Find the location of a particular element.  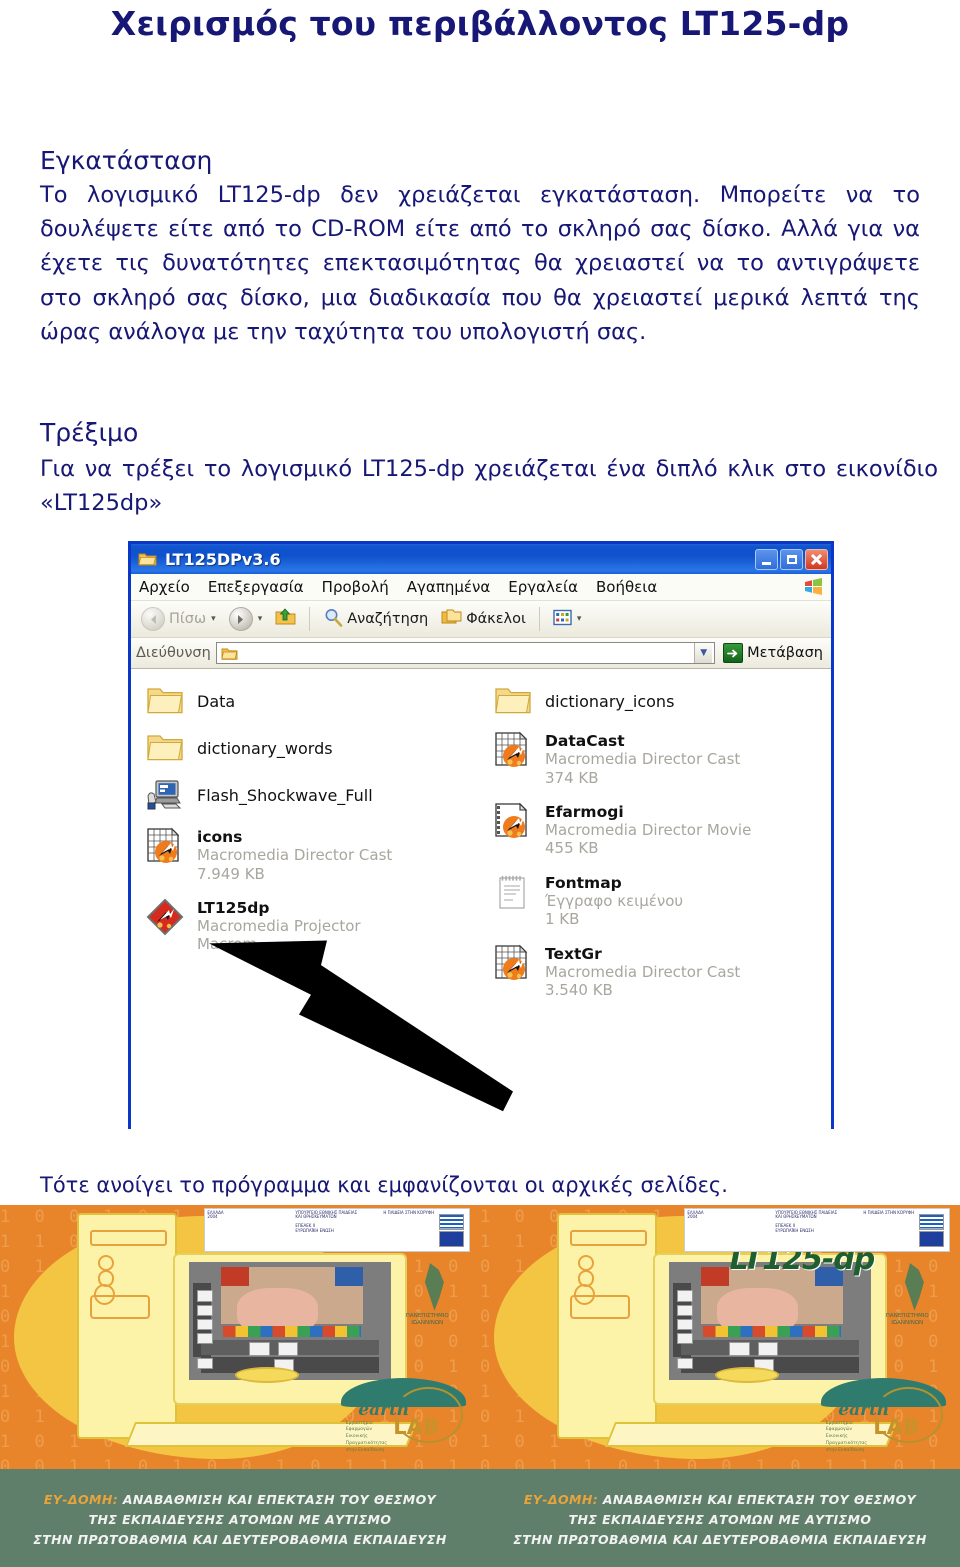

file-meta: icons Macromedia Director Cast 7.949 KB is located at coordinates (294, 854).